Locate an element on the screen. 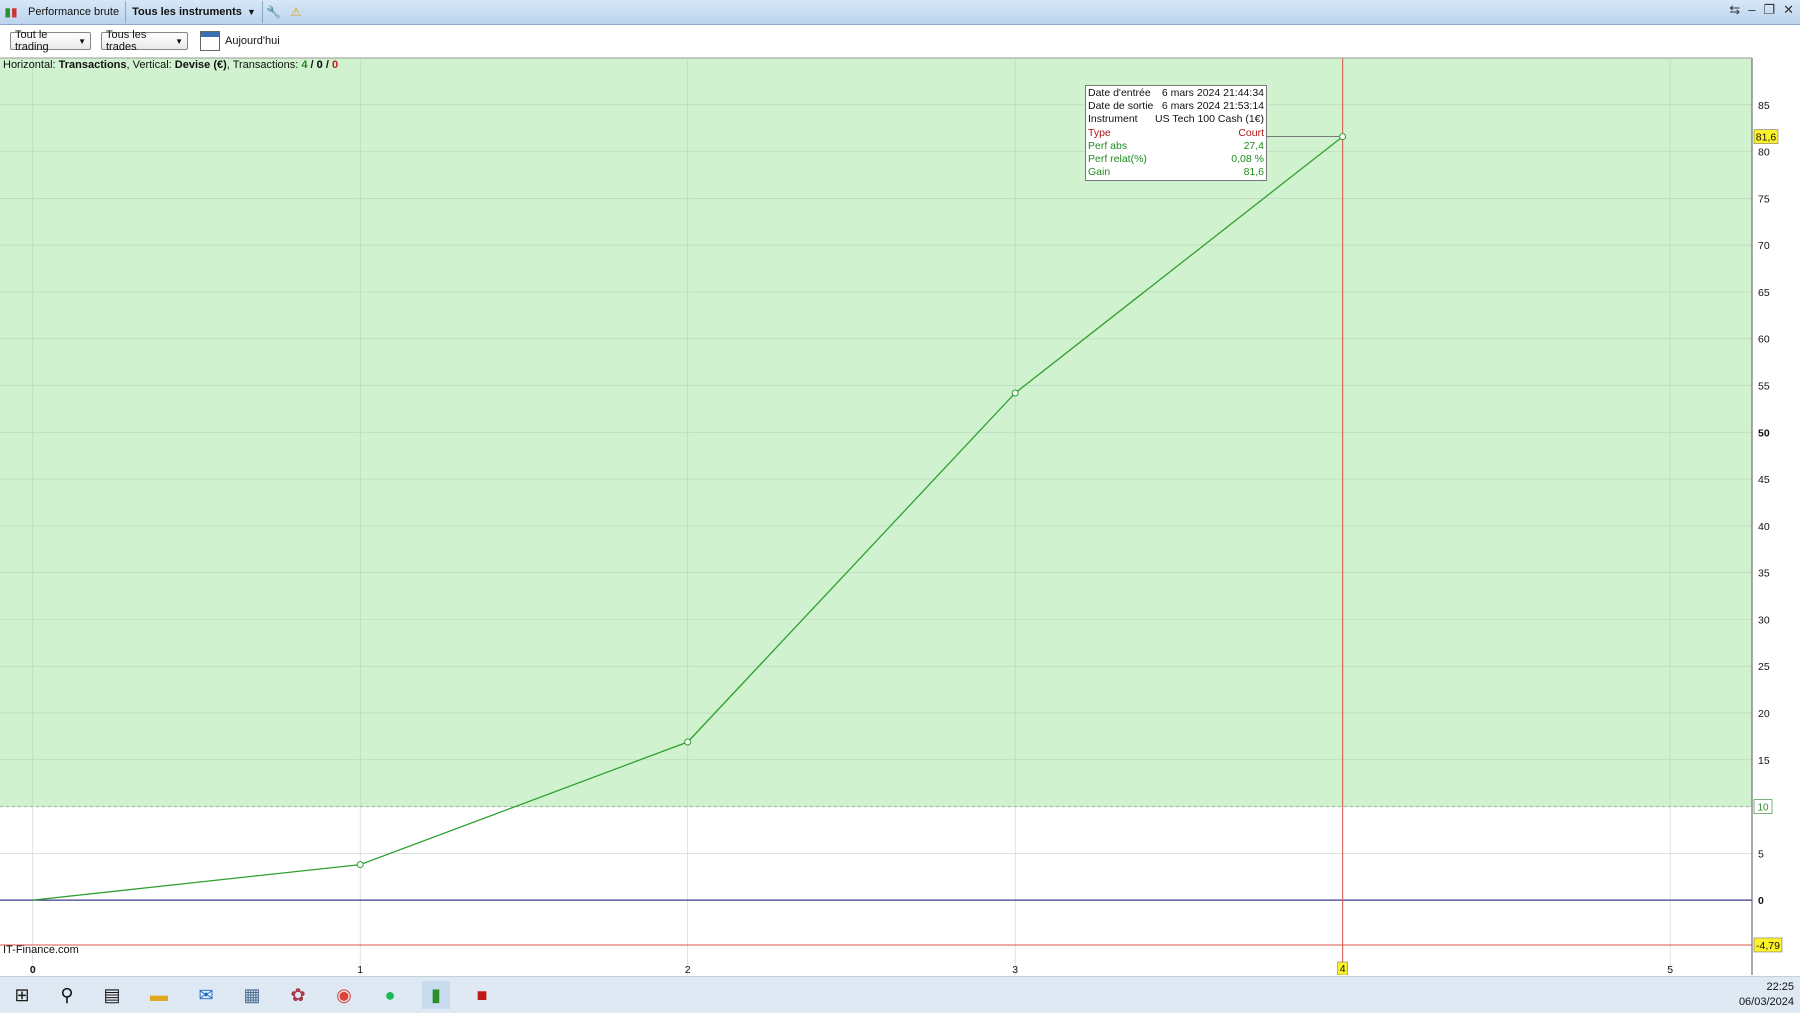 This screenshot has width=1800, height=1013. y-tick-label: 0 is located at coordinates (1761, 901).